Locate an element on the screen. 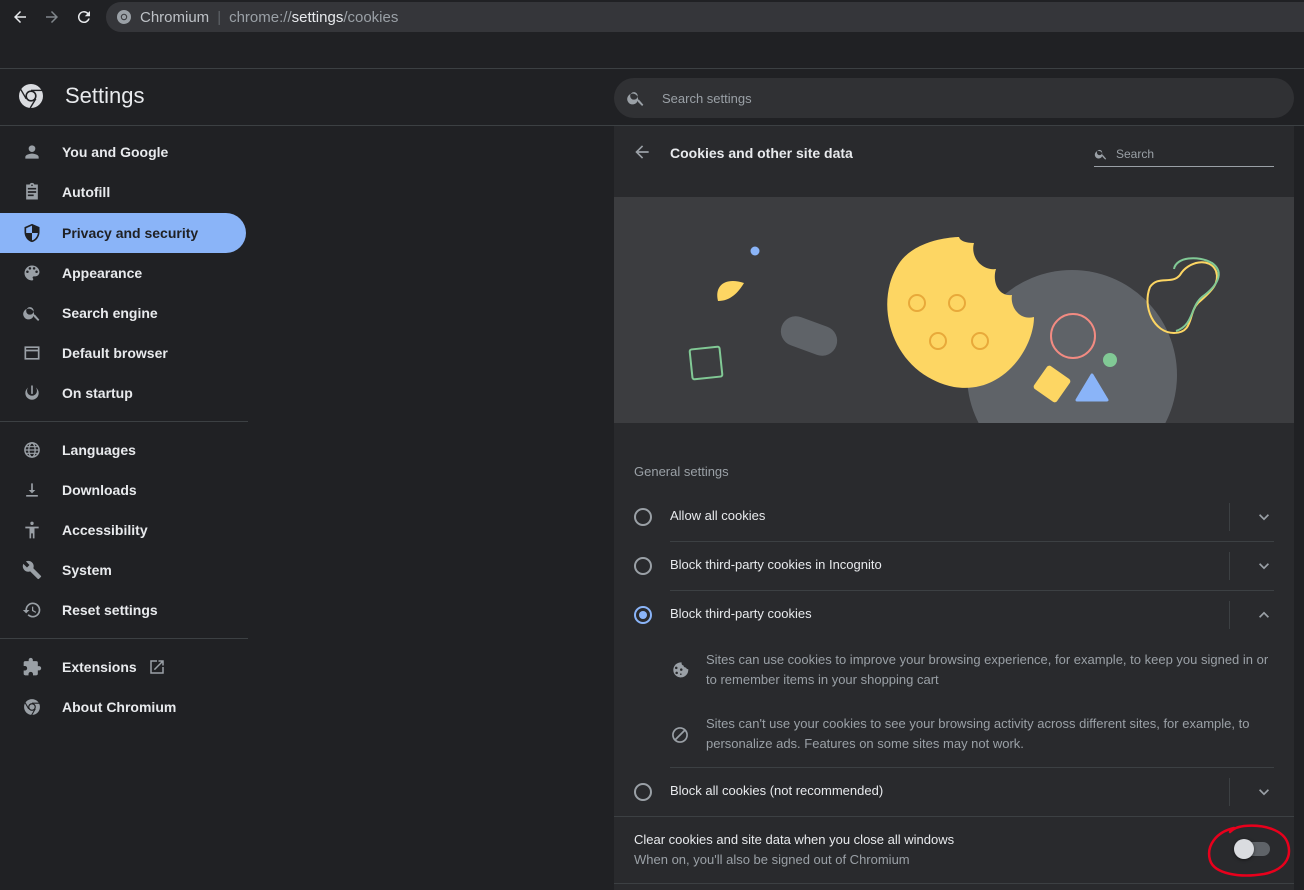 The width and height of the screenshot is (1304, 890). arrow-right-icon is located at coordinates (52, 17).